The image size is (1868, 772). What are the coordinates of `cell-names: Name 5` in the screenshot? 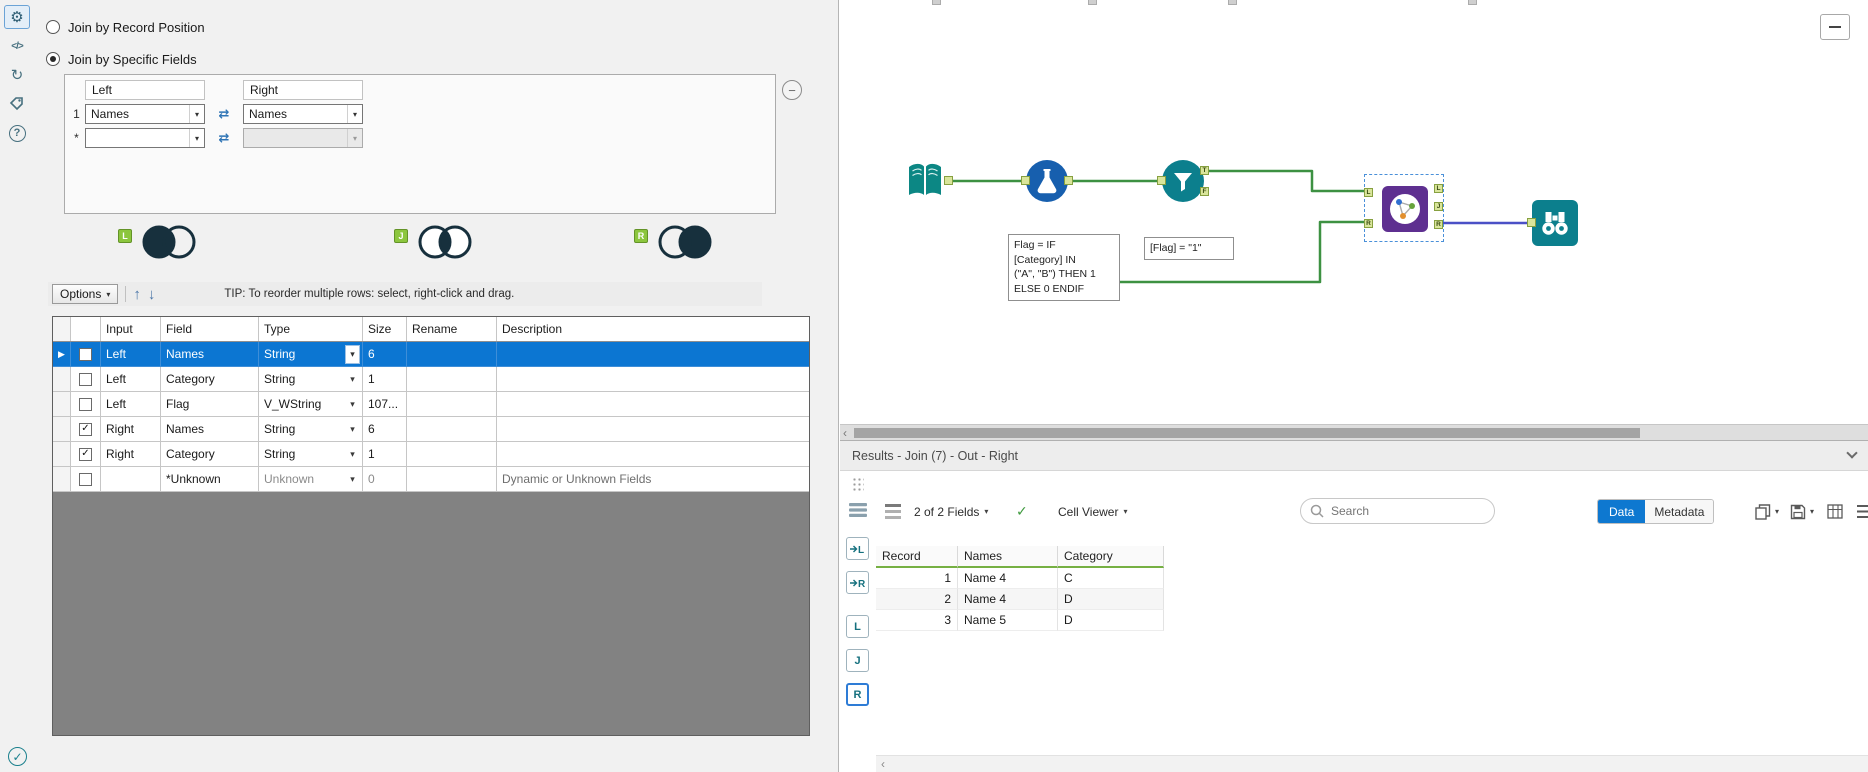 It's located at (1008, 620).